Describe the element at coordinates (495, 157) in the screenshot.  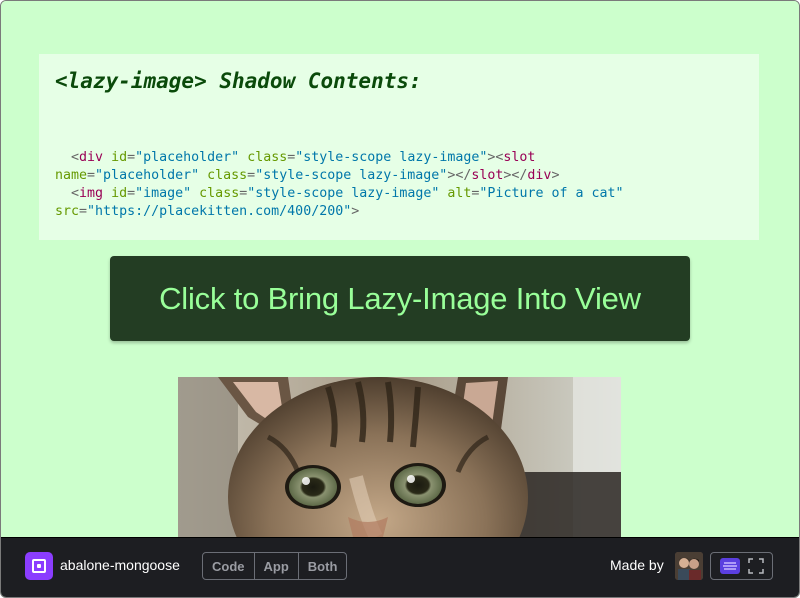
I see `code-token-punc: ><` at that location.